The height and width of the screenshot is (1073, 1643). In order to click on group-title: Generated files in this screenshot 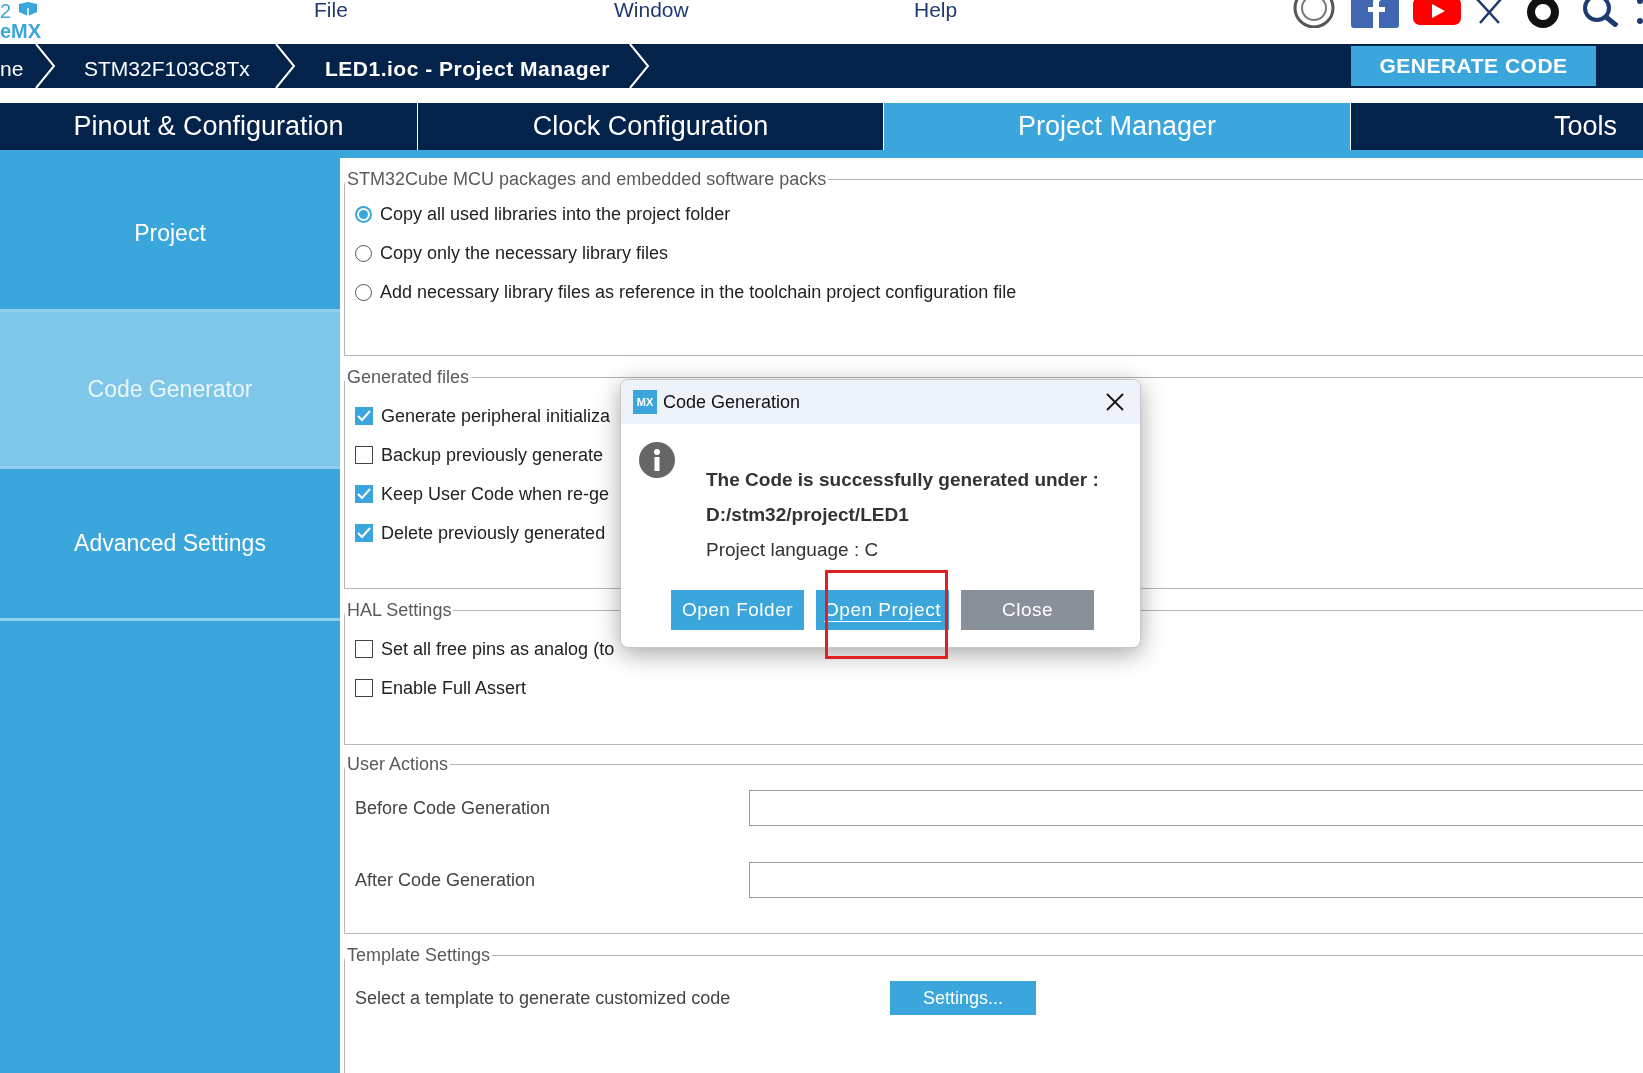, I will do `click(408, 377)`.